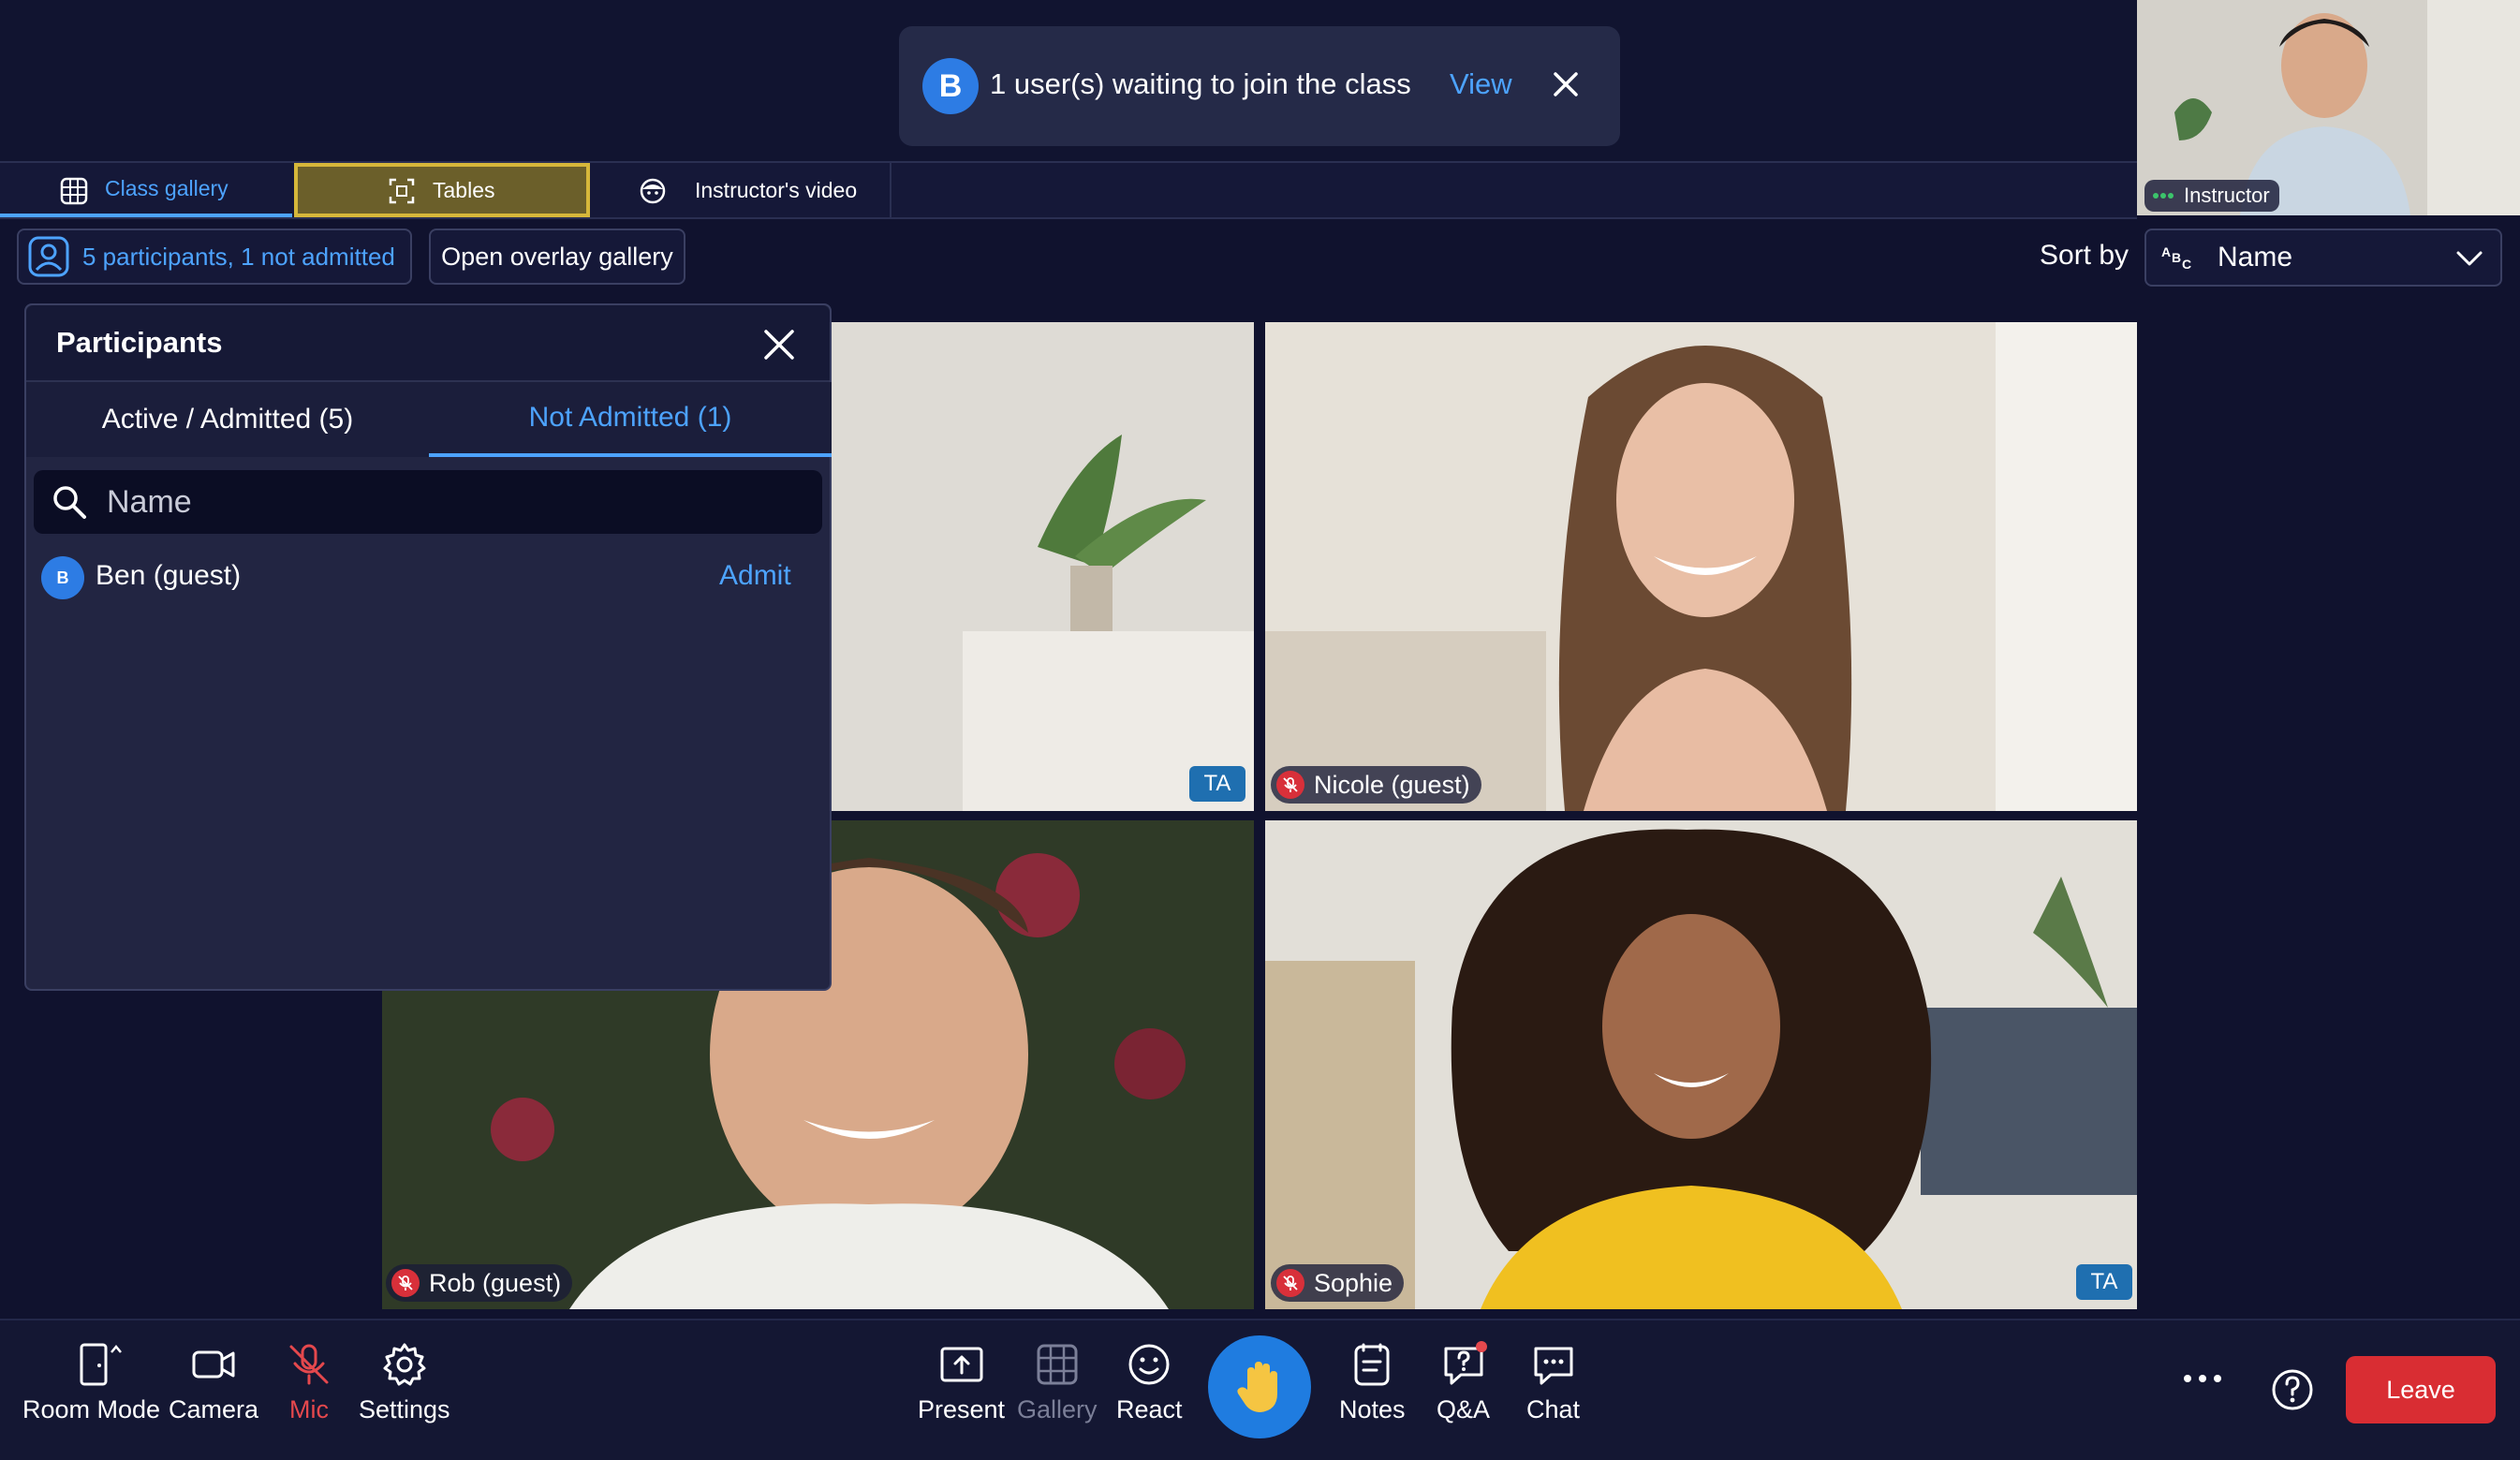 Image resolution: width=2520 pixels, height=1460 pixels. Describe the element at coordinates (653, 191) in the screenshot. I see `face-icon` at that location.